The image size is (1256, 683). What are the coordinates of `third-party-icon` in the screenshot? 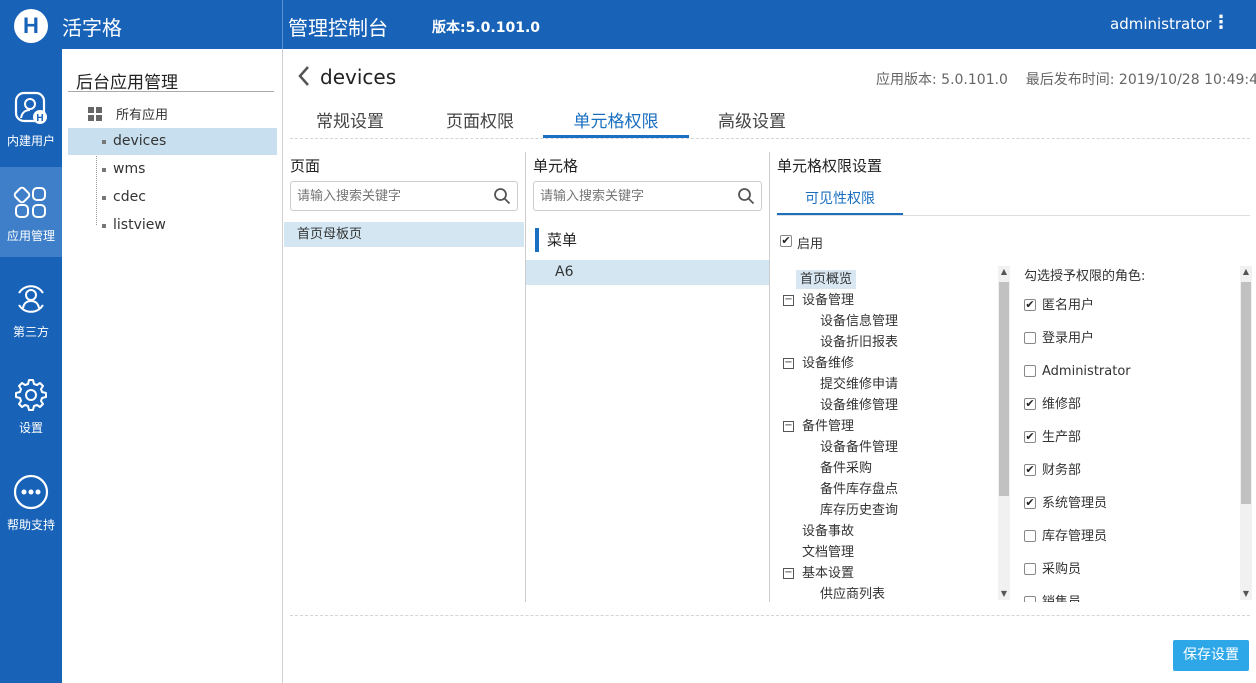 It's located at (31, 299).